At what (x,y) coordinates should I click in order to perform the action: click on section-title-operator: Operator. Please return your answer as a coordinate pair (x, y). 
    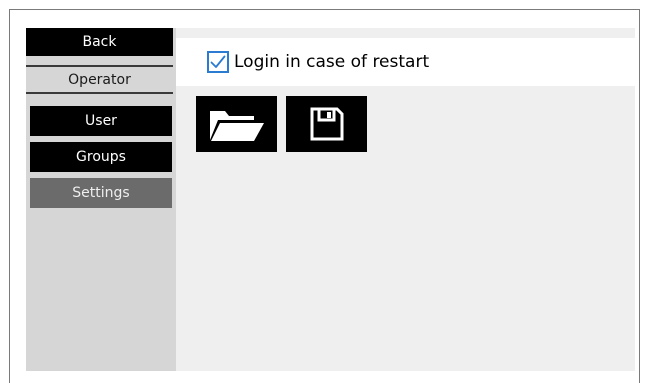
    Looking at the image, I should click on (99, 79).